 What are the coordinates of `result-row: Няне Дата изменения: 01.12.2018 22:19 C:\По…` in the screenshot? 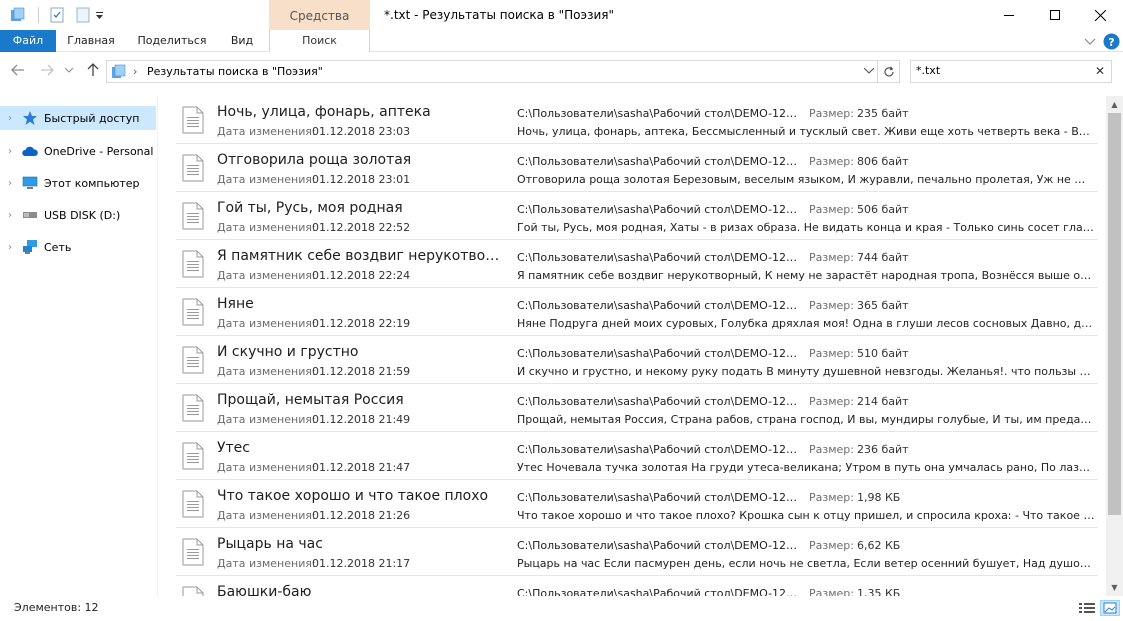 It's located at (637, 312).